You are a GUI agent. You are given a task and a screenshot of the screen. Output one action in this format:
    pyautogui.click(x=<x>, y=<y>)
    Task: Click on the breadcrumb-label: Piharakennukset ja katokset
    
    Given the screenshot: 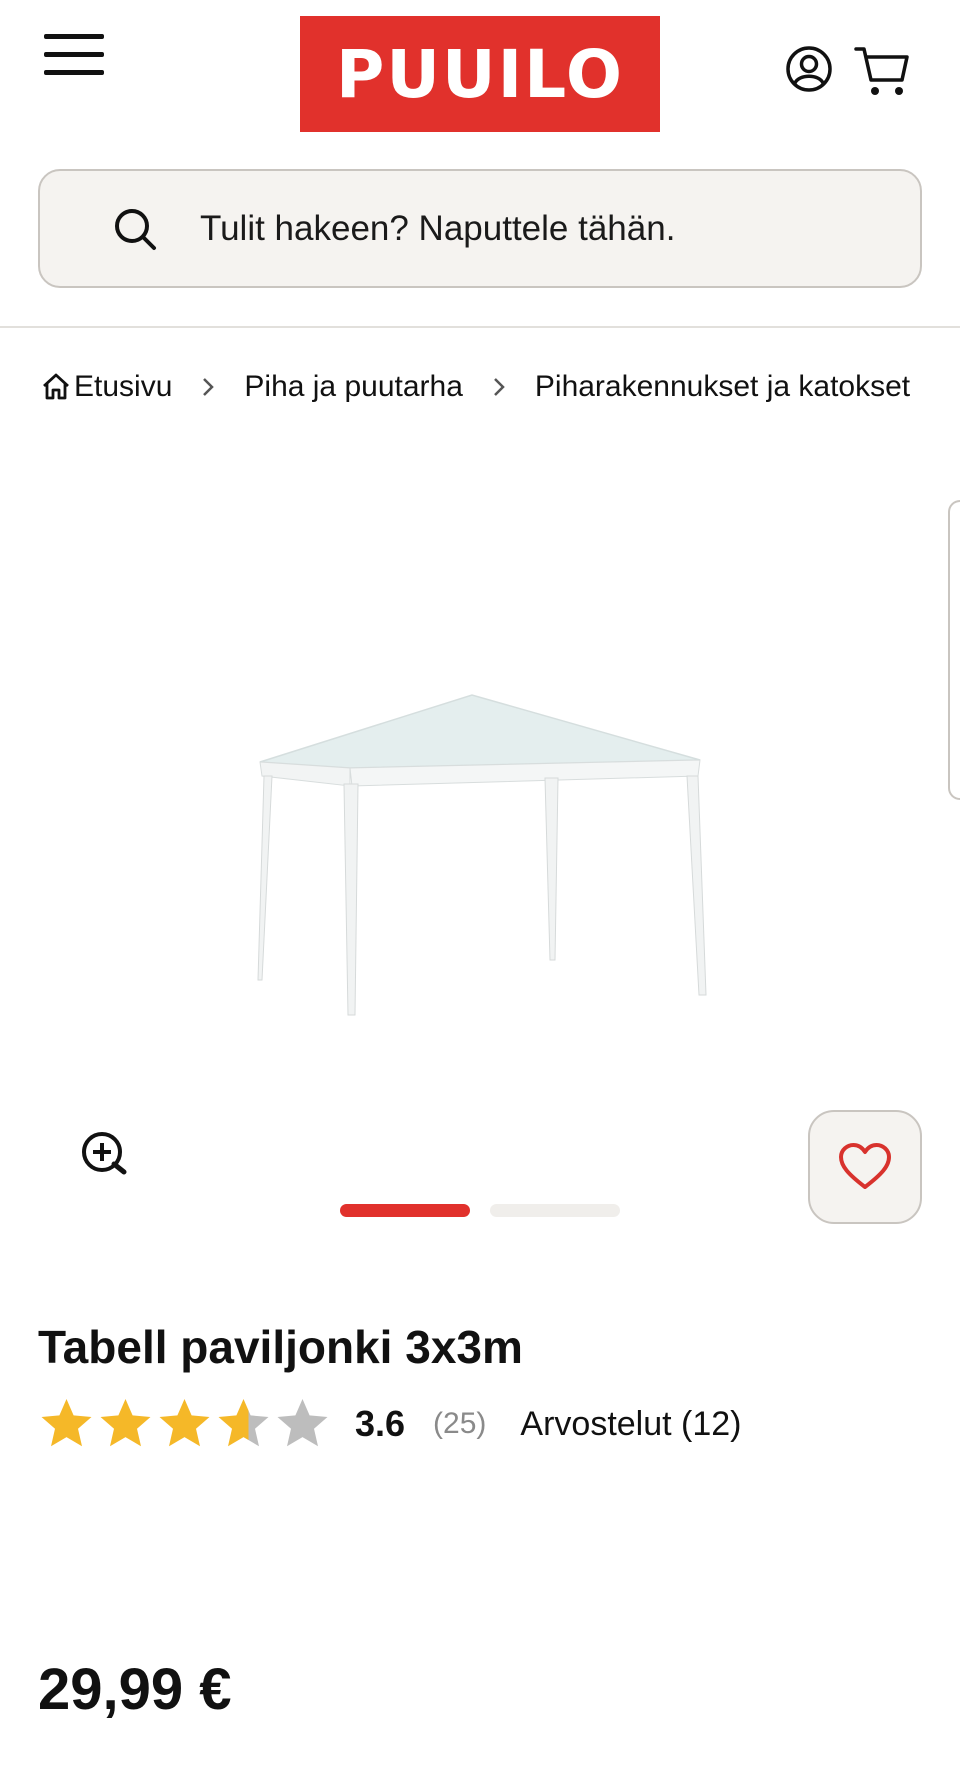 What is the action you would take?
    pyautogui.click(x=722, y=386)
    